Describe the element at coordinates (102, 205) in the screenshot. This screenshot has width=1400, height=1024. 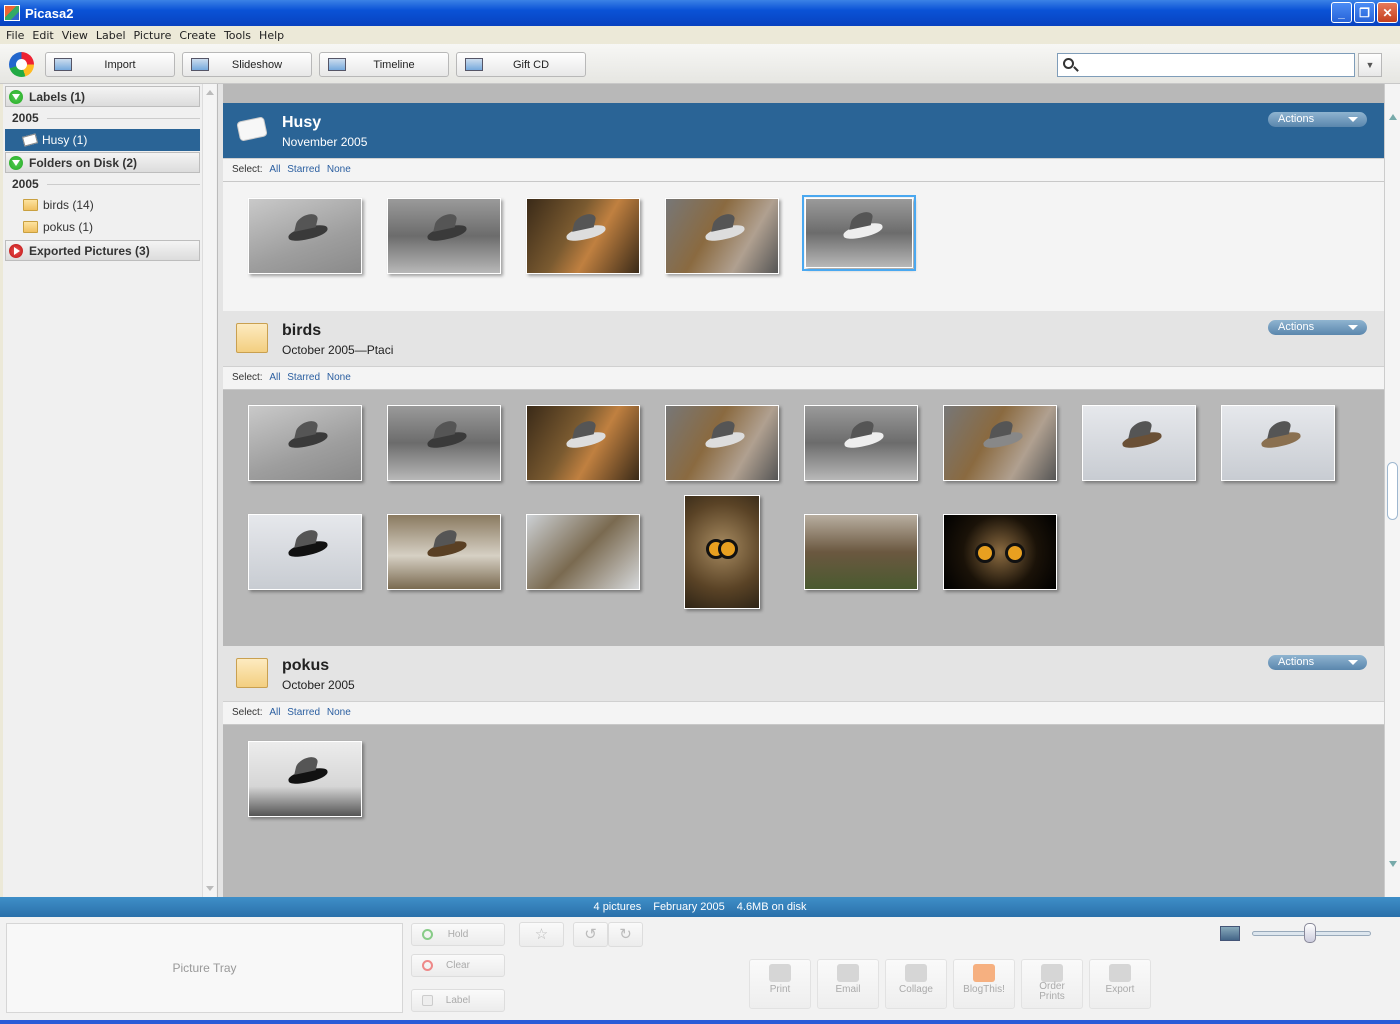
I see `folder-item-birds: birds (14)` at that location.